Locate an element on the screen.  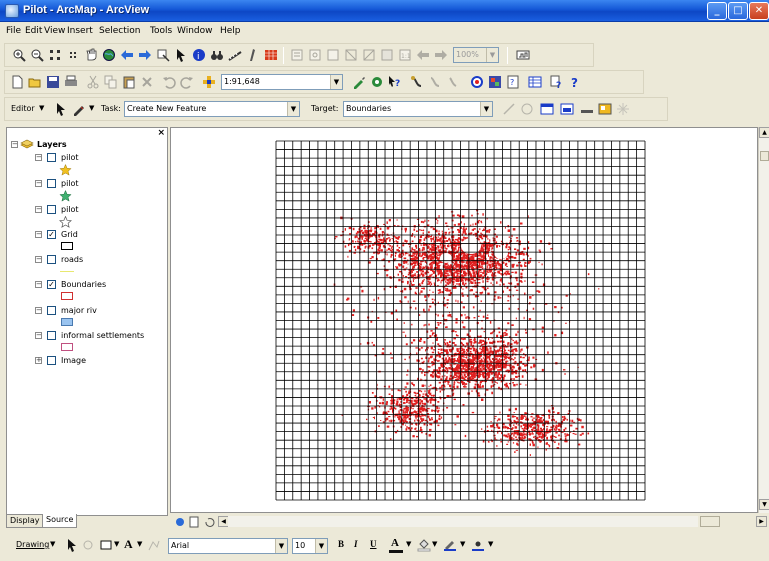
forward-arrow-icon is located at coordinates (145, 55).